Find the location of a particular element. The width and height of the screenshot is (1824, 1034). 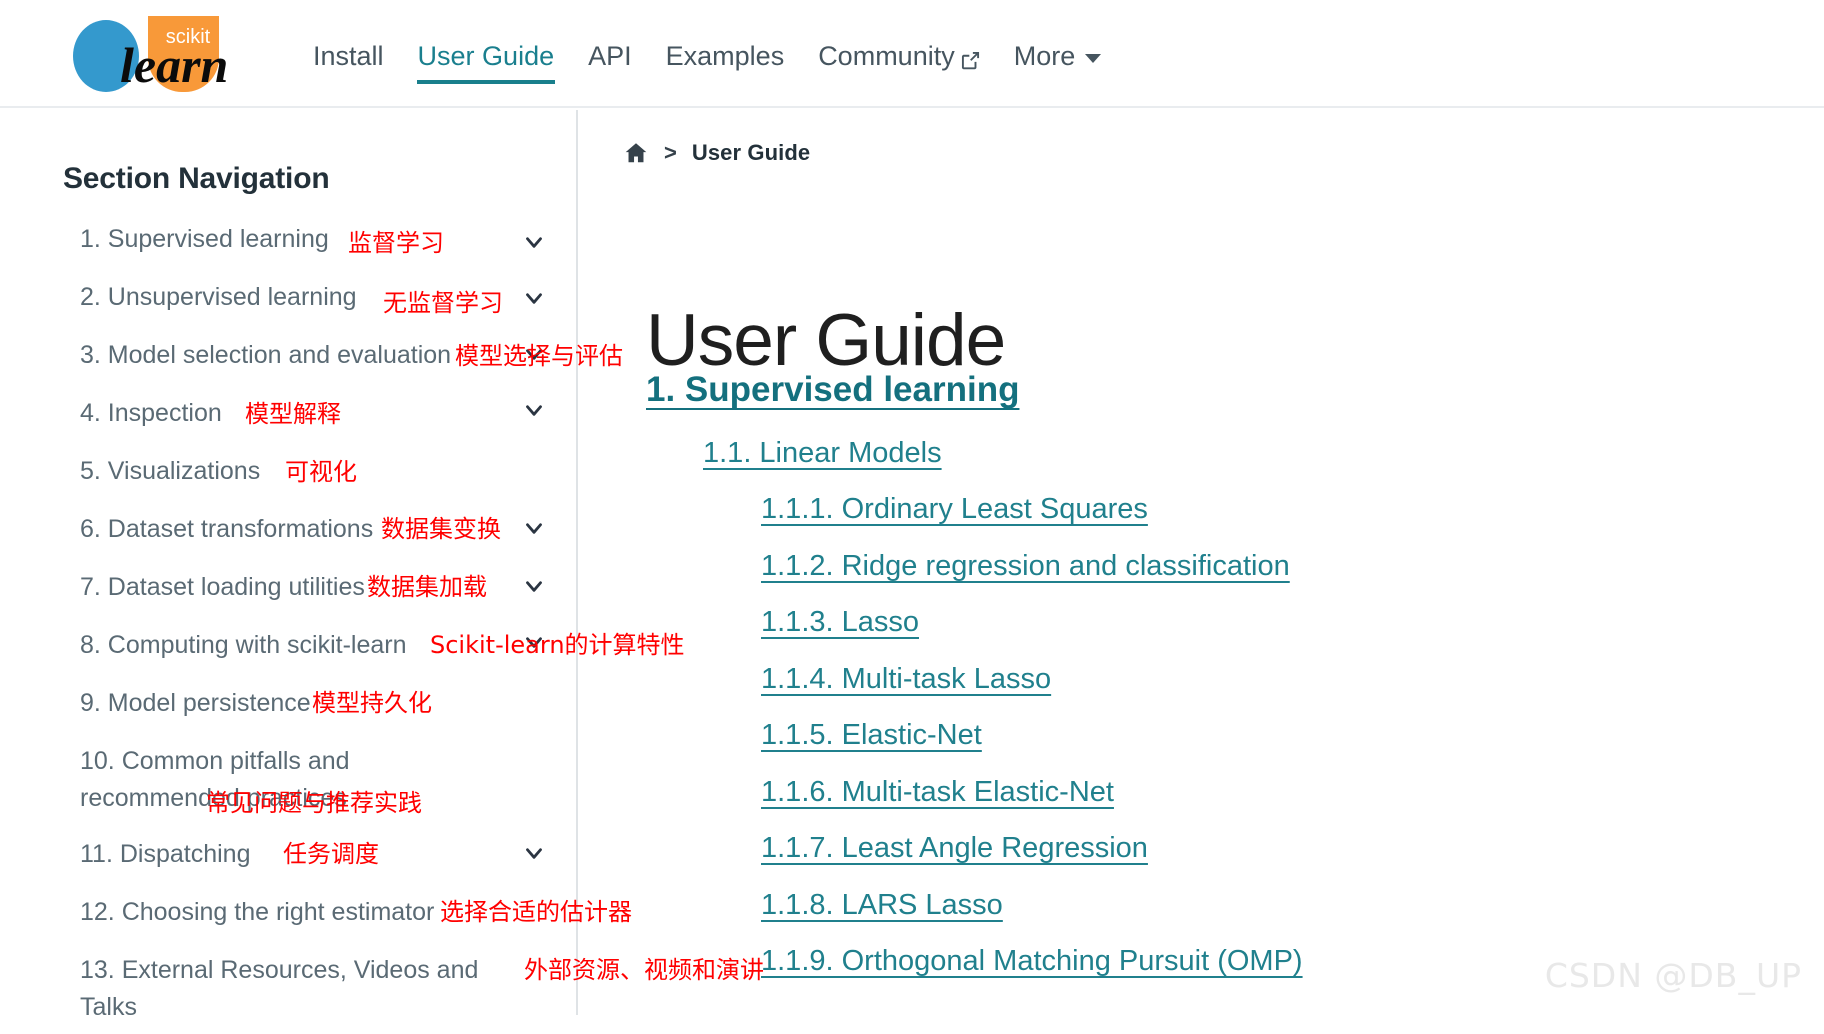

nav-label: User Guide is located at coordinates (486, 56).